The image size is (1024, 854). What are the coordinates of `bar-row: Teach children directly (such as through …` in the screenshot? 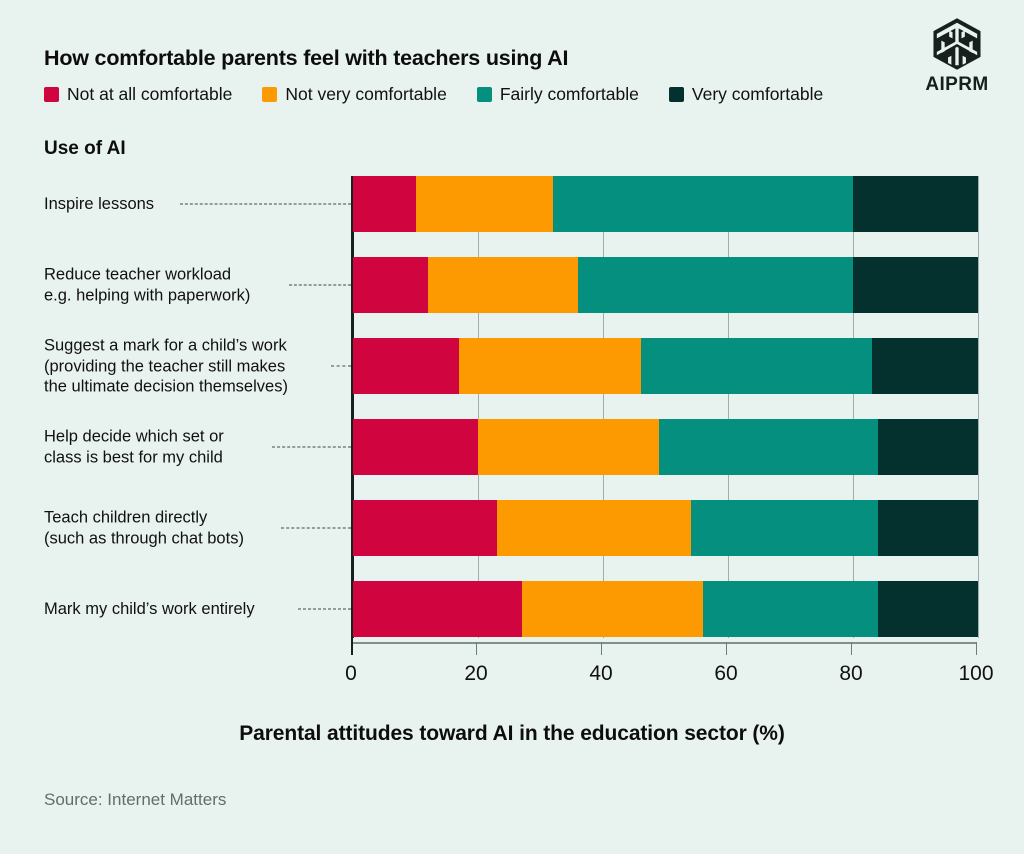 It's located at (514, 528).